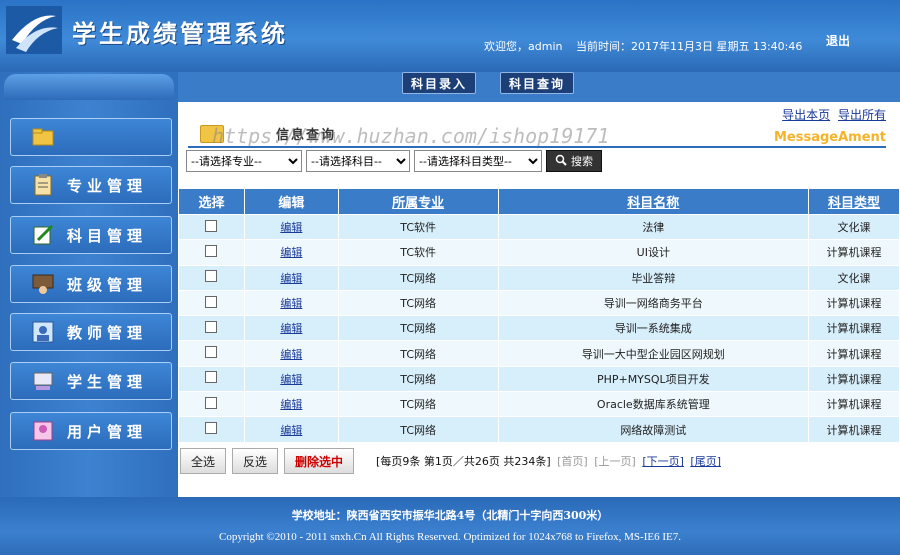 This screenshot has width=900, height=555. Describe the element at coordinates (107, 381) in the screenshot. I see `sidebar-item-label: 学生管理` at that location.